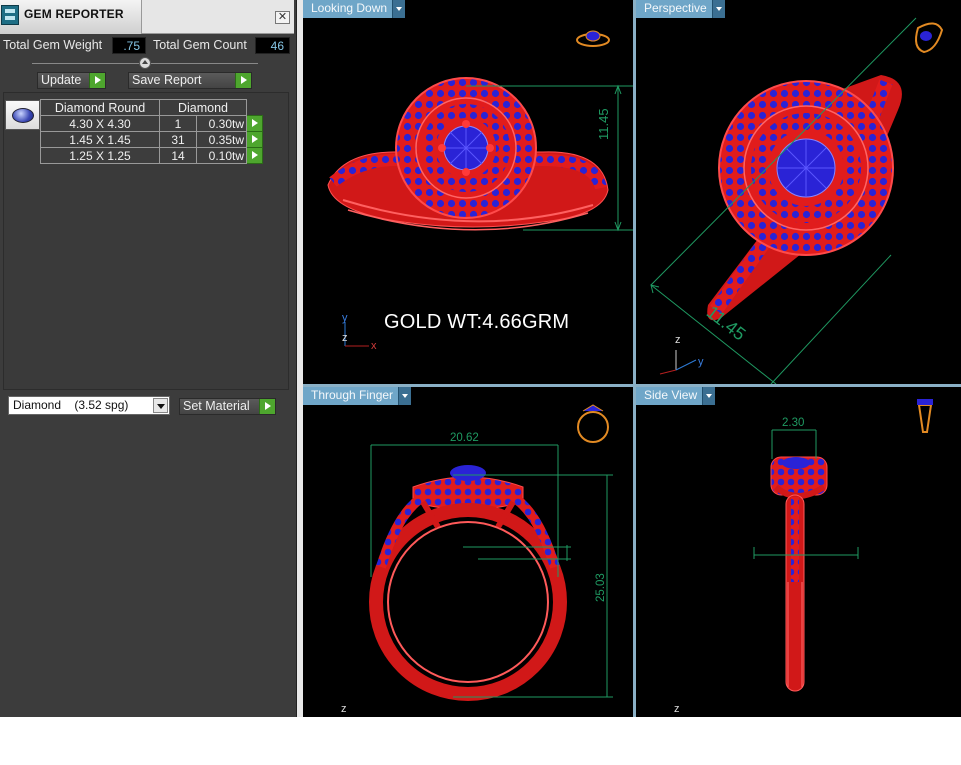 Image resolution: width=961 pixels, height=765 pixels. Describe the element at coordinates (797, 200) in the screenshot. I see `ring-perspective-render` at that location.